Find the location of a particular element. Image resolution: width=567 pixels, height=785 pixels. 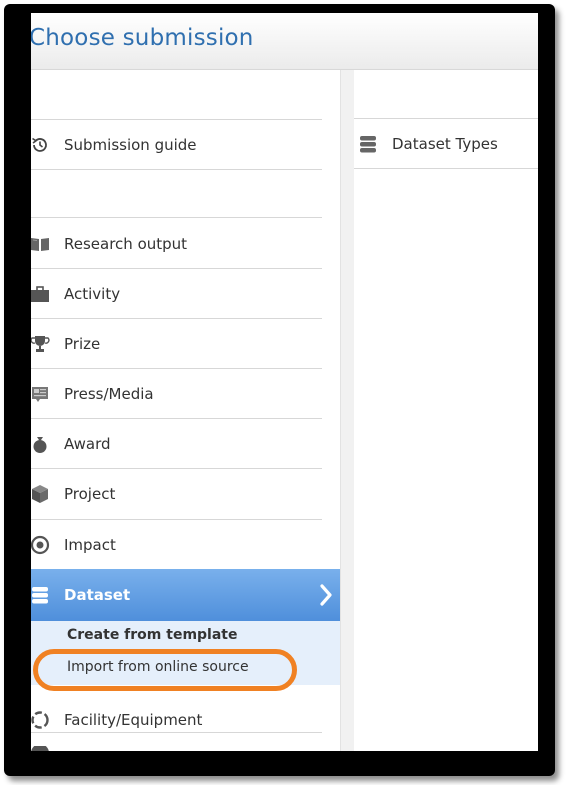

menu-label: Dataset is located at coordinates (97, 595).